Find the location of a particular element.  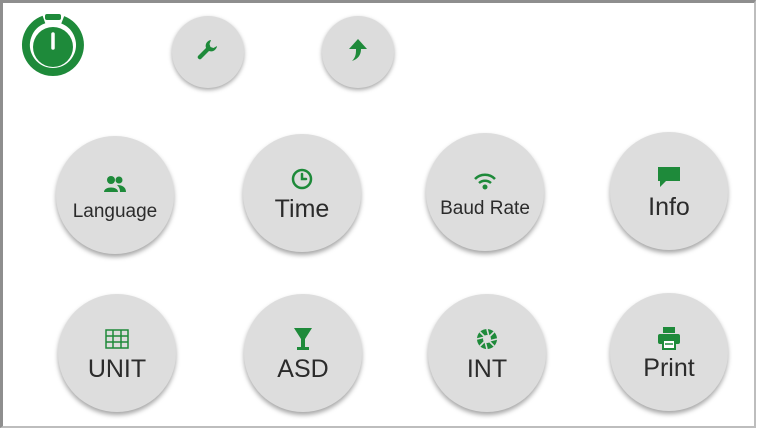

int-button: INT is located at coordinates (487, 353).